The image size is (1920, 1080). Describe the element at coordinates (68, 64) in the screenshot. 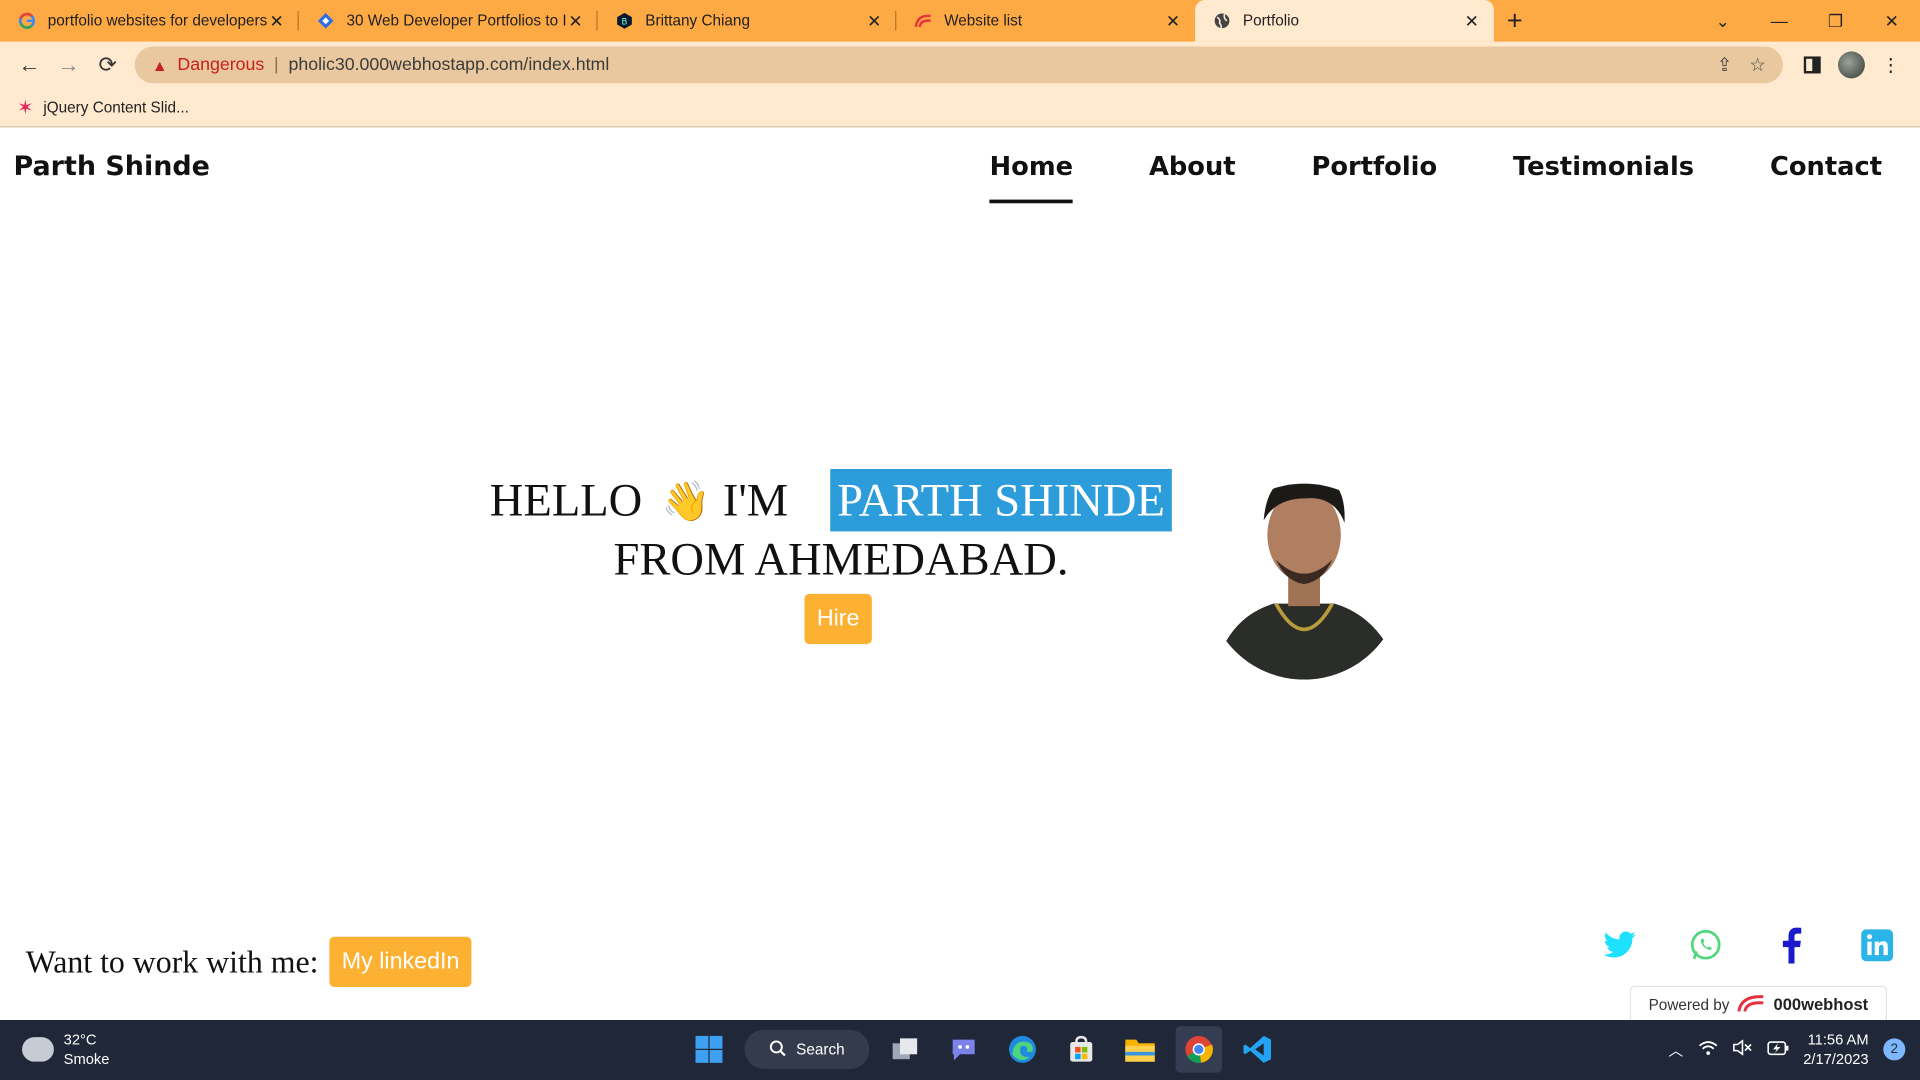

I see `forward-button: →` at that location.